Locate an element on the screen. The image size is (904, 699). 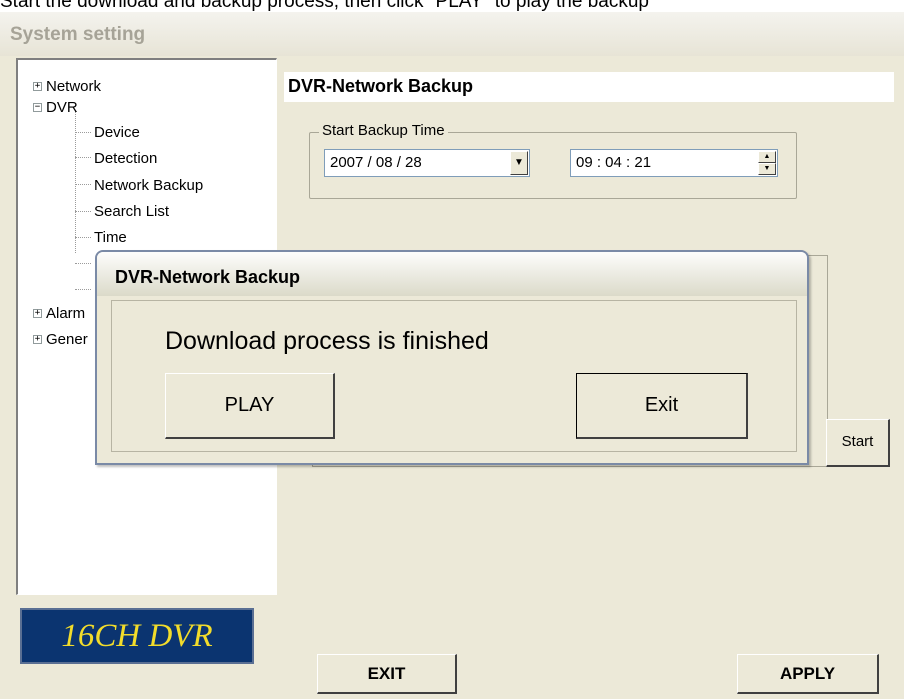
dialog-title: DVR-Network Backup is located at coordinates (208, 277).